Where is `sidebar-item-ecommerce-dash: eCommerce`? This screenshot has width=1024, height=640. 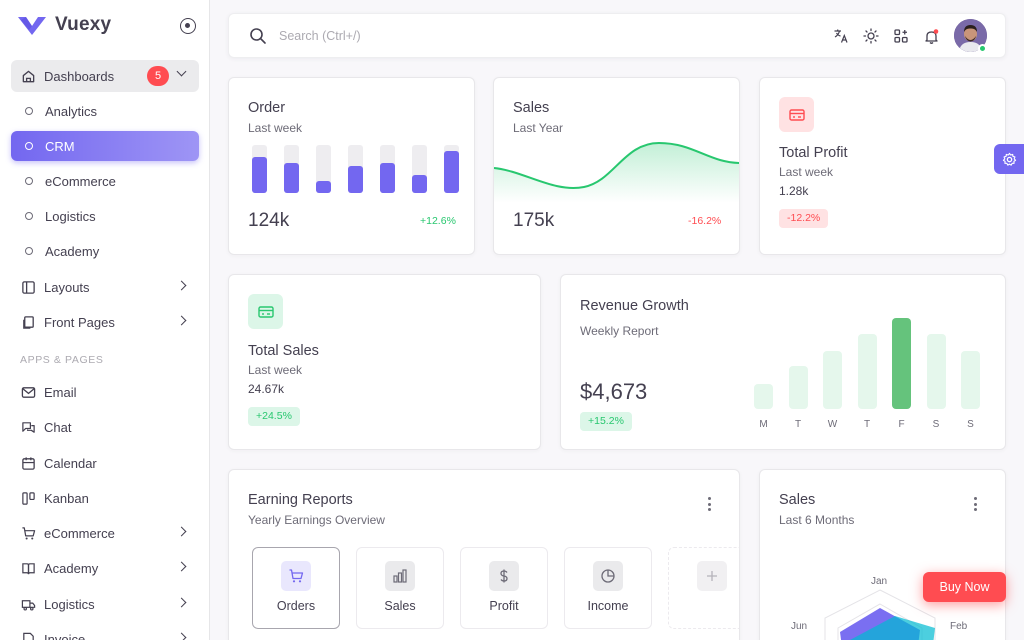 sidebar-item-ecommerce-dash: eCommerce is located at coordinates (105, 181).